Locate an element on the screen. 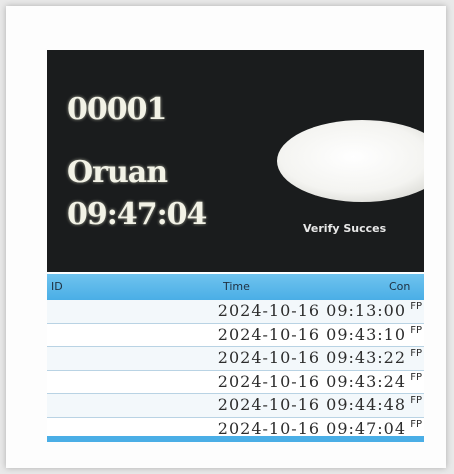 The height and width of the screenshot is (474, 454). verify-status: Verify Succes is located at coordinates (345, 228).